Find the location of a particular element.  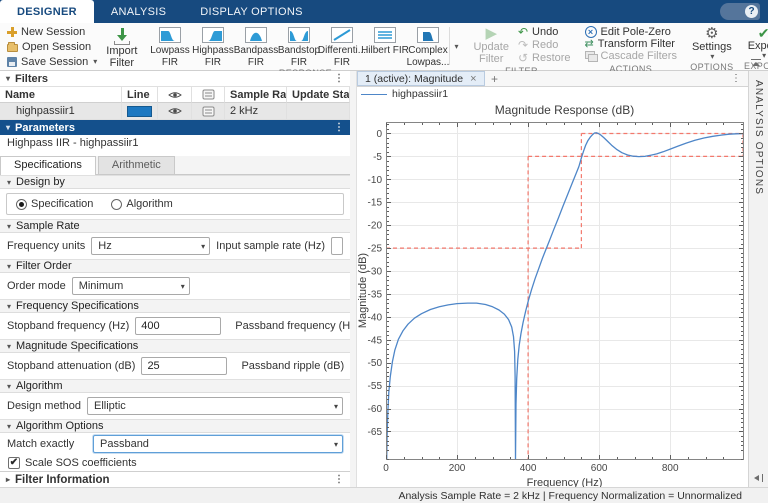

input-sample-rate-field is located at coordinates (337, 246).